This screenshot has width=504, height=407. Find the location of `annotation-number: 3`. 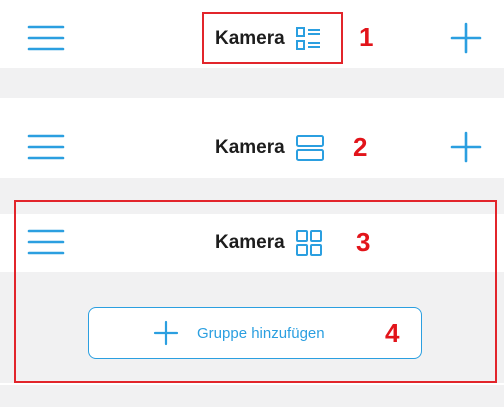

annotation-number: 3 is located at coordinates (363, 242).